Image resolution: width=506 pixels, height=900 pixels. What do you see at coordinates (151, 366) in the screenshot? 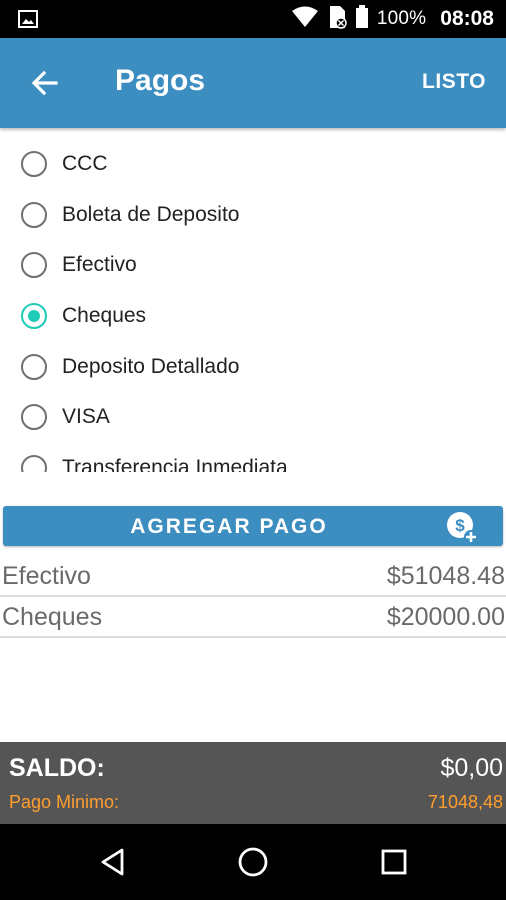
I see `radio-label: Deposito Detallado` at bounding box center [151, 366].